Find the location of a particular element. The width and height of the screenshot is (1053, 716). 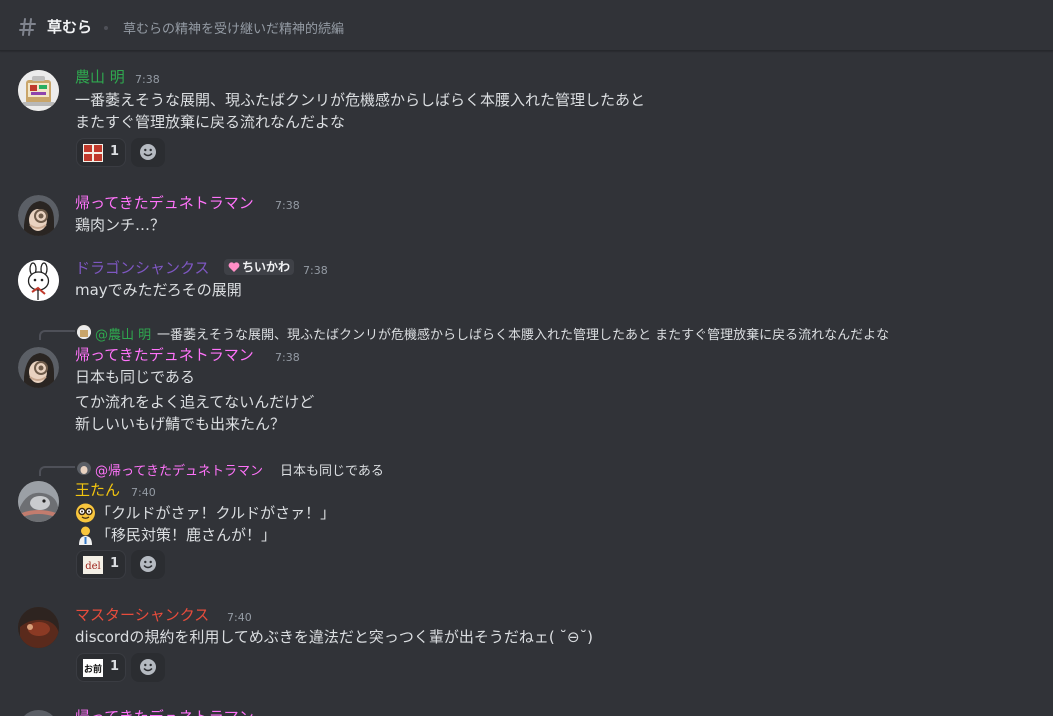

header-divider-dot is located at coordinates (106, 28).